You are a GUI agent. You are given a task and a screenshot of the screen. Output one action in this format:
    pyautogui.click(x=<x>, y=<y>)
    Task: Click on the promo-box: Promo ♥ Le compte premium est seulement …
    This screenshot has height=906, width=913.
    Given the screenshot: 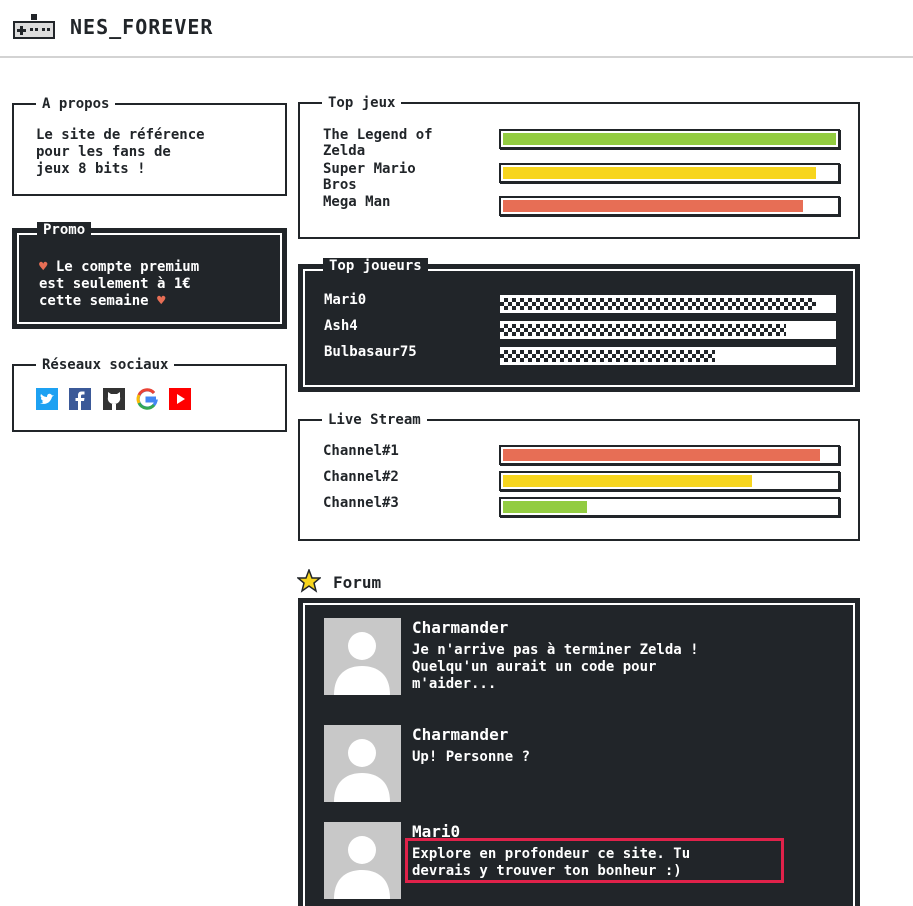 What is the action you would take?
    pyautogui.click(x=149, y=275)
    